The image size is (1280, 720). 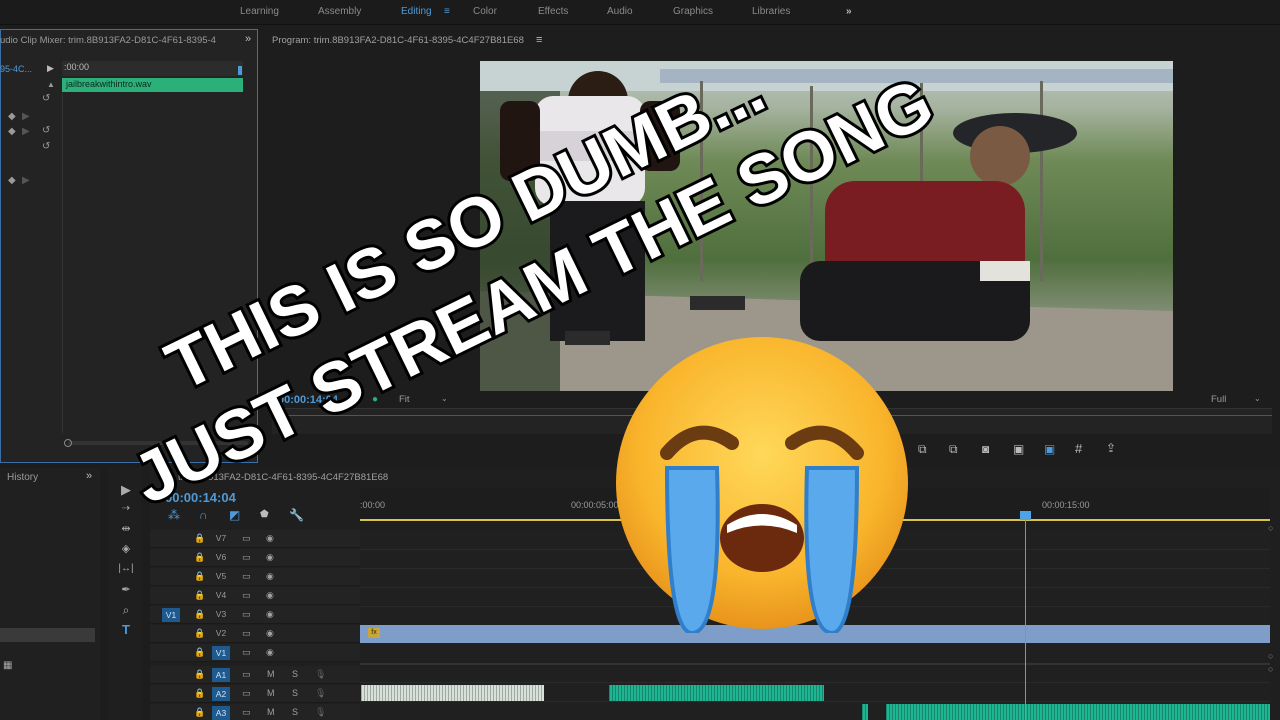 What do you see at coordinates (1218, 399) in the screenshot?
I see `playback-quality-select: Full` at bounding box center [1218, 399].